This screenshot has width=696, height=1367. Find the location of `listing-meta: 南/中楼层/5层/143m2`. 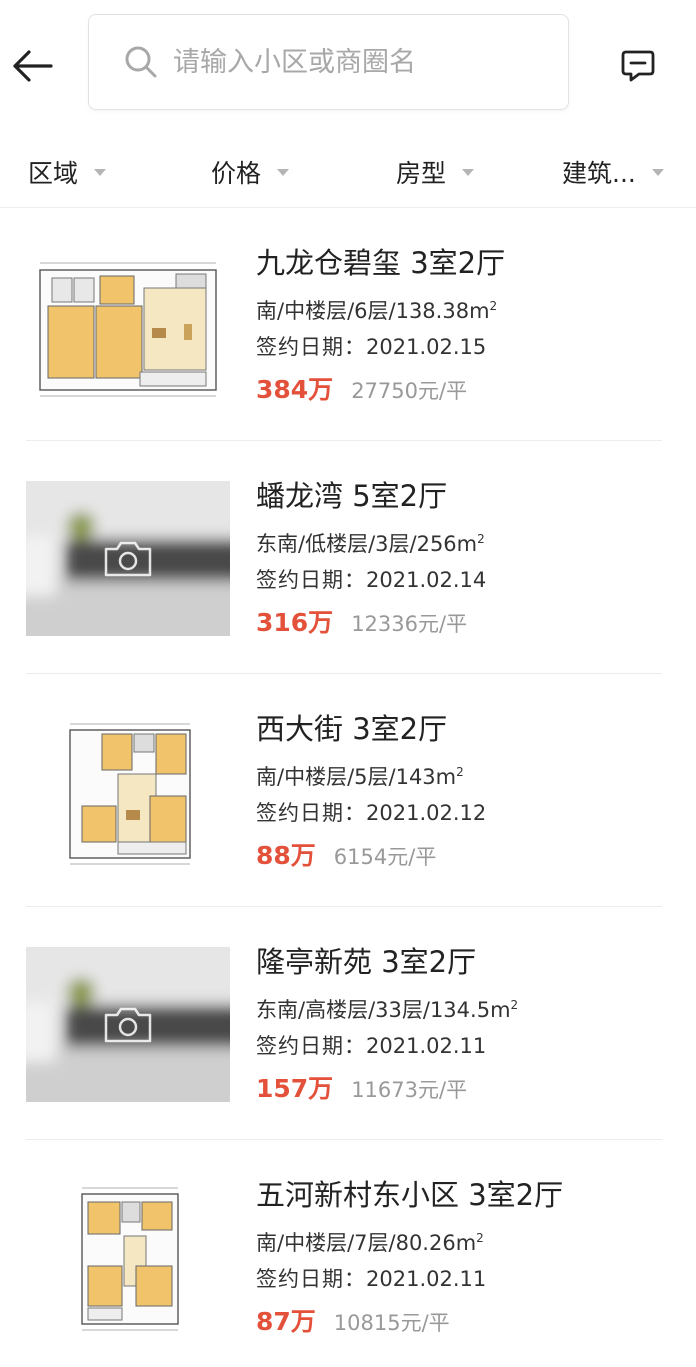

listing-meta: 南/中楼层/5层/143m2 is located at coordinates (466, 773).